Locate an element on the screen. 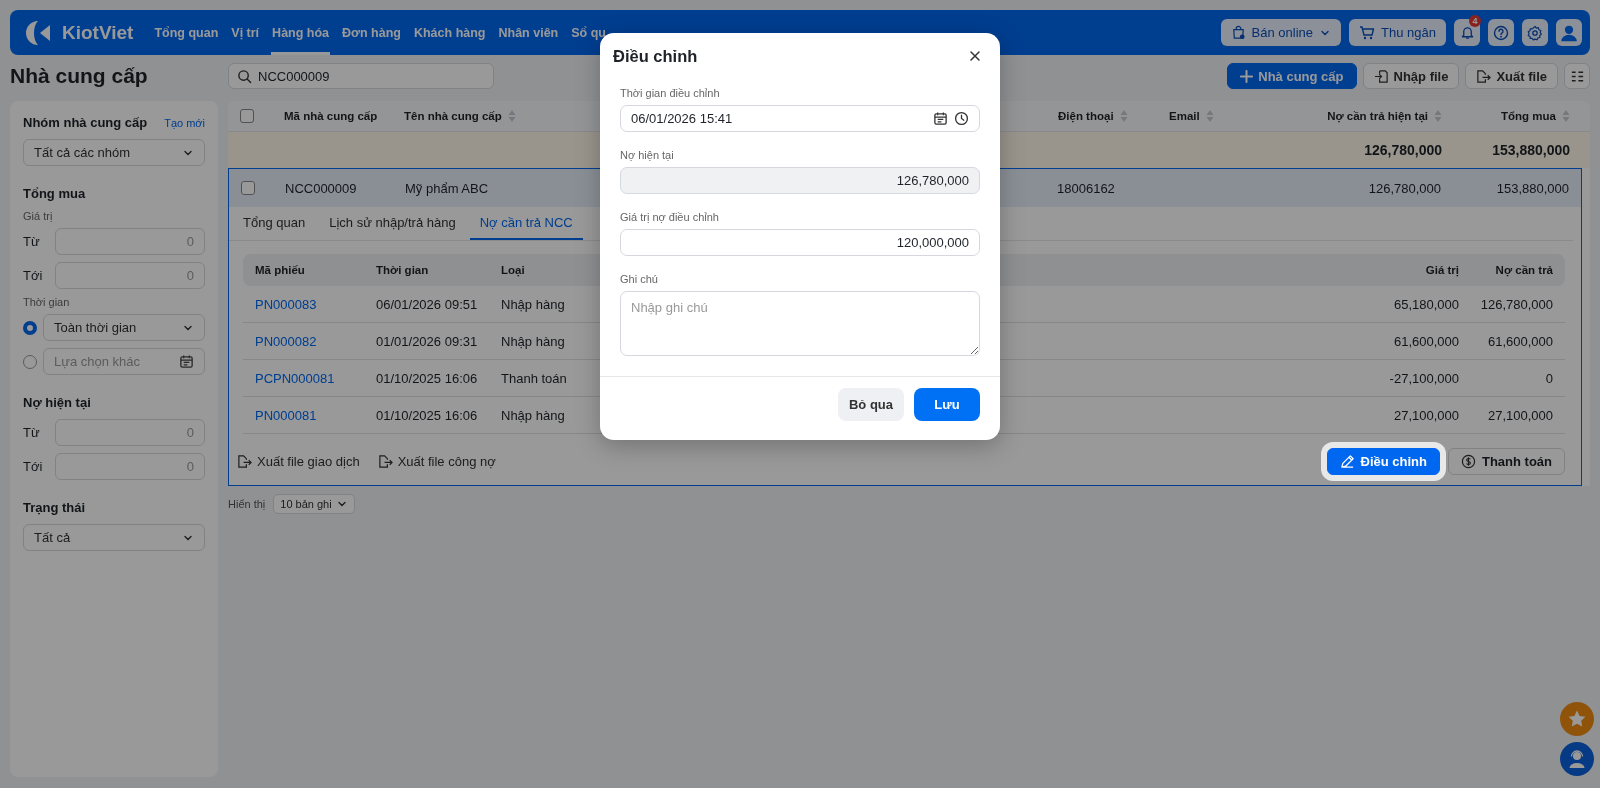 This screenshot has height=788, width=1600. help-button is located at coordinates (1501, 32).